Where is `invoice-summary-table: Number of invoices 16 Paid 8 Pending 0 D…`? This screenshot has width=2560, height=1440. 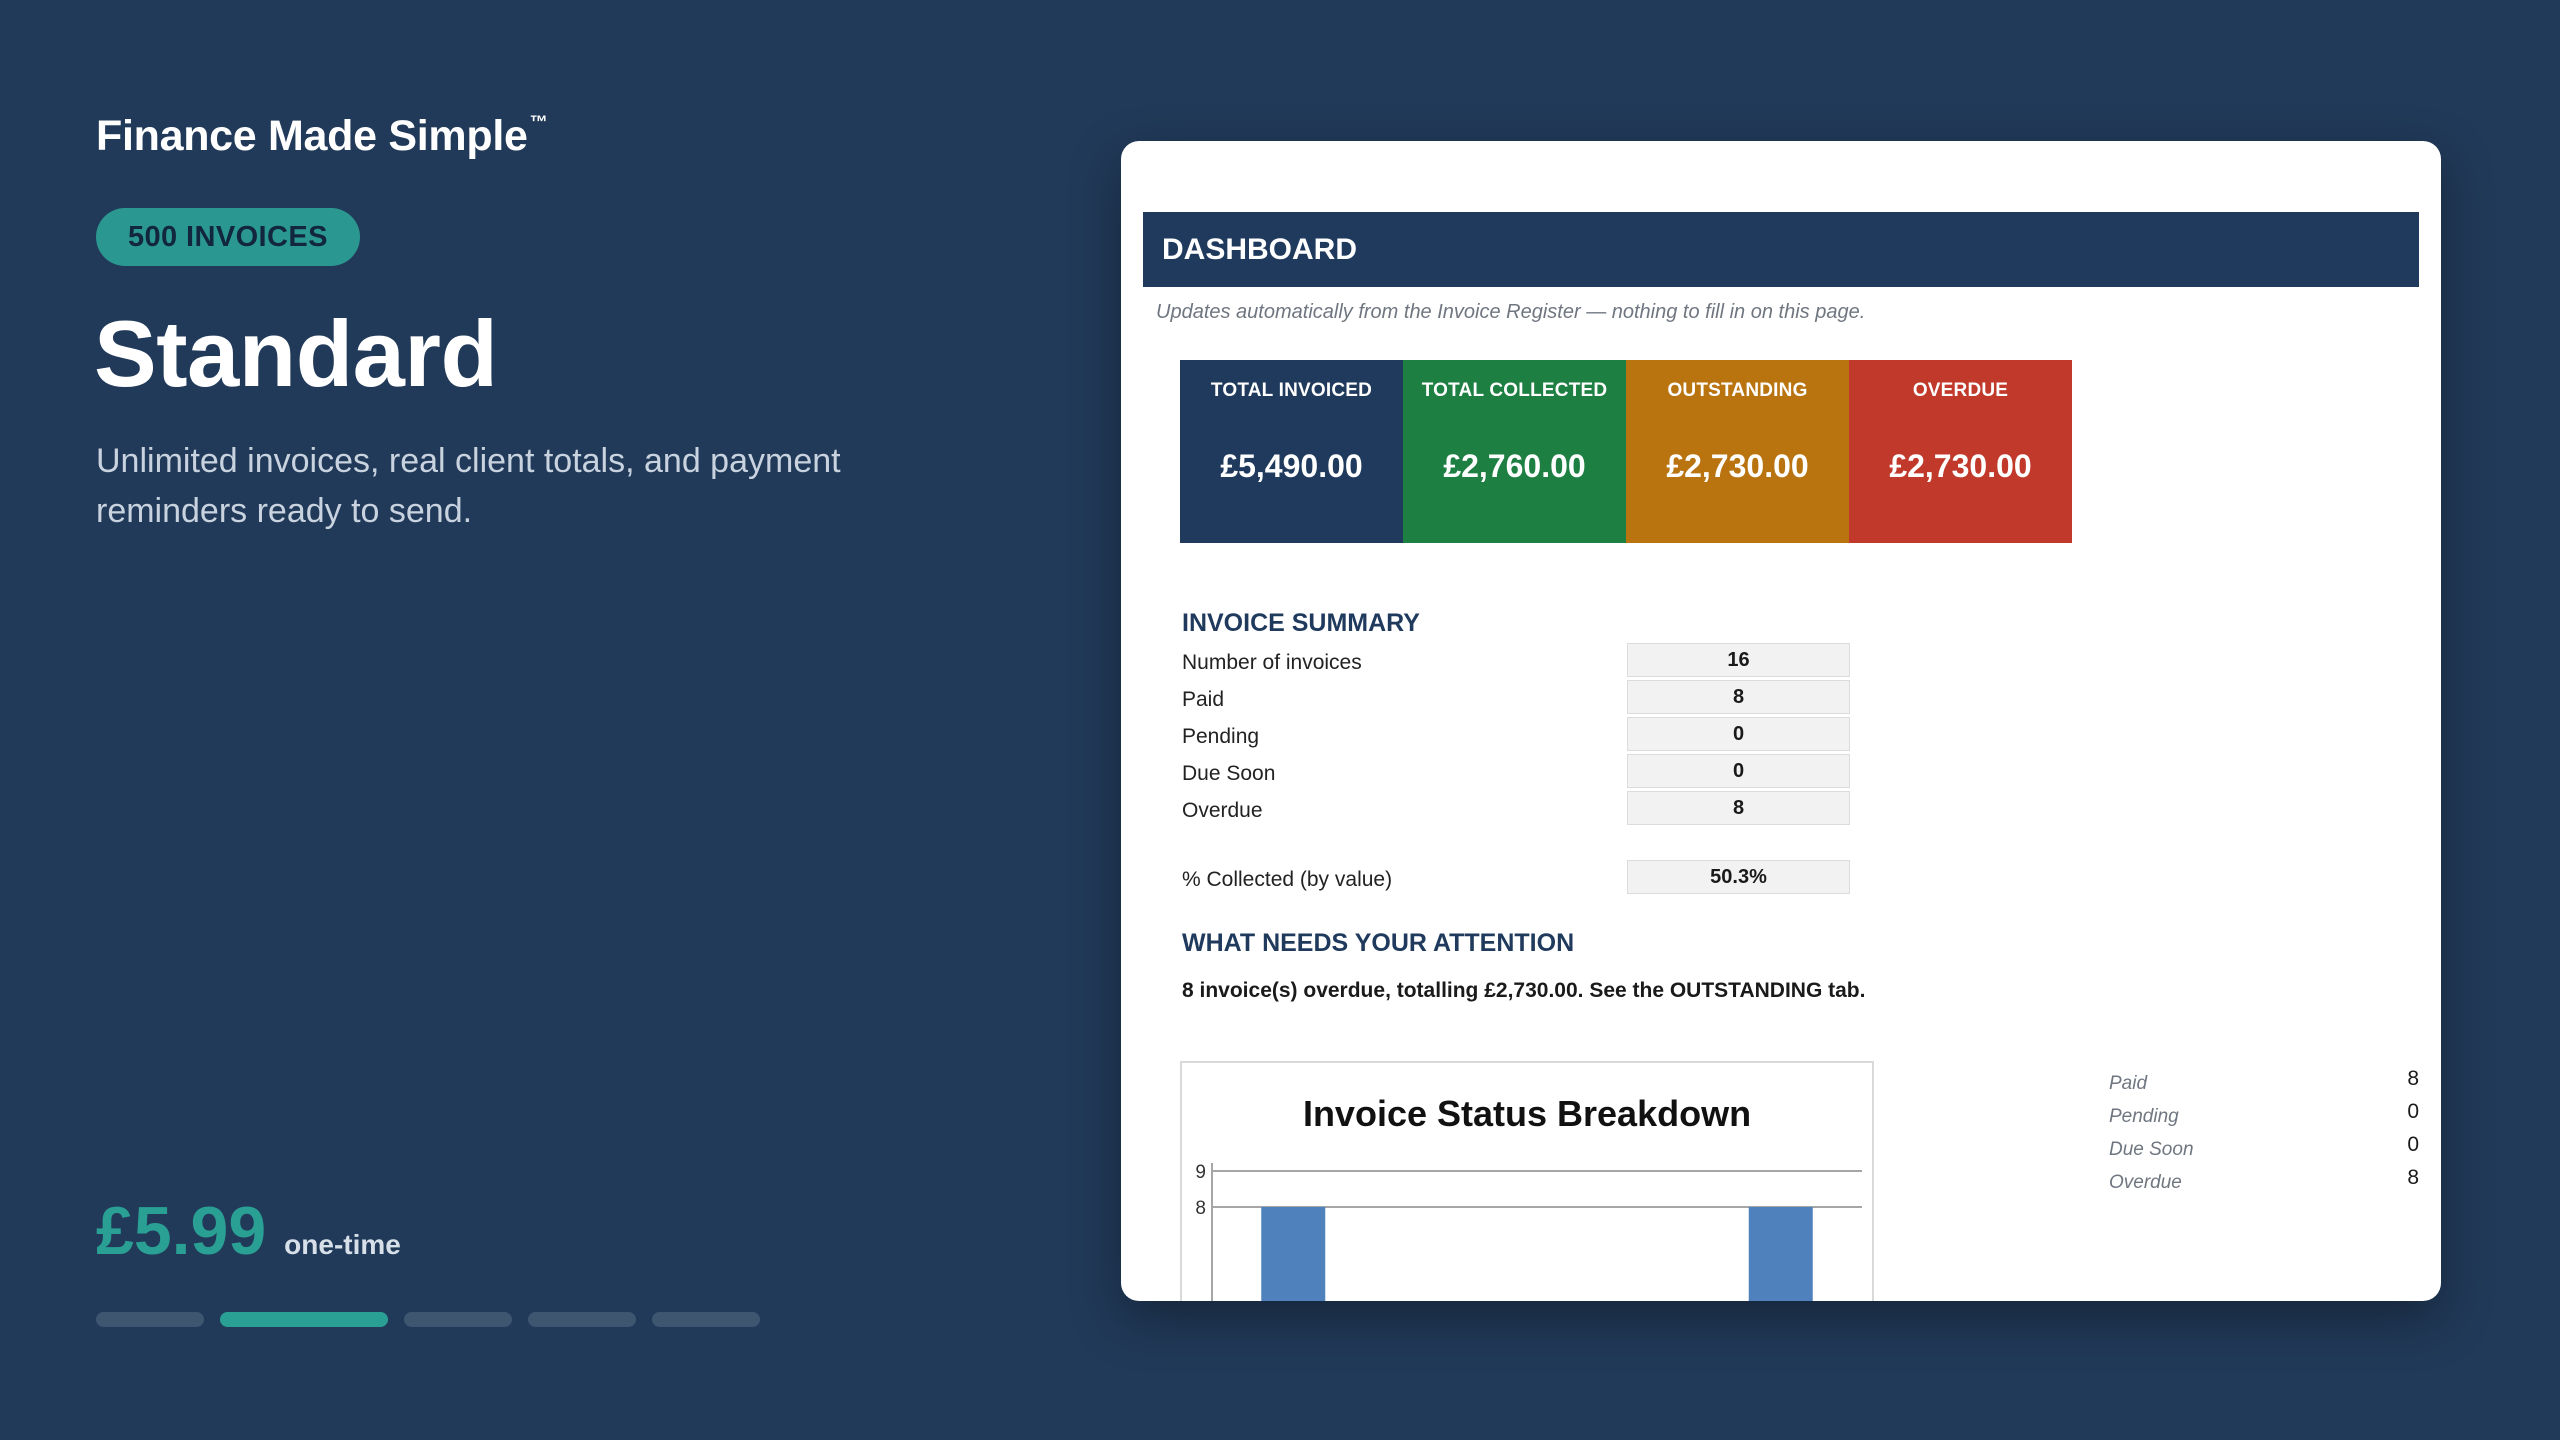 invoice-summary-table: Number of invoices 16 Paid 8 Pending 0 D… is located at coordinates (1532, 734).